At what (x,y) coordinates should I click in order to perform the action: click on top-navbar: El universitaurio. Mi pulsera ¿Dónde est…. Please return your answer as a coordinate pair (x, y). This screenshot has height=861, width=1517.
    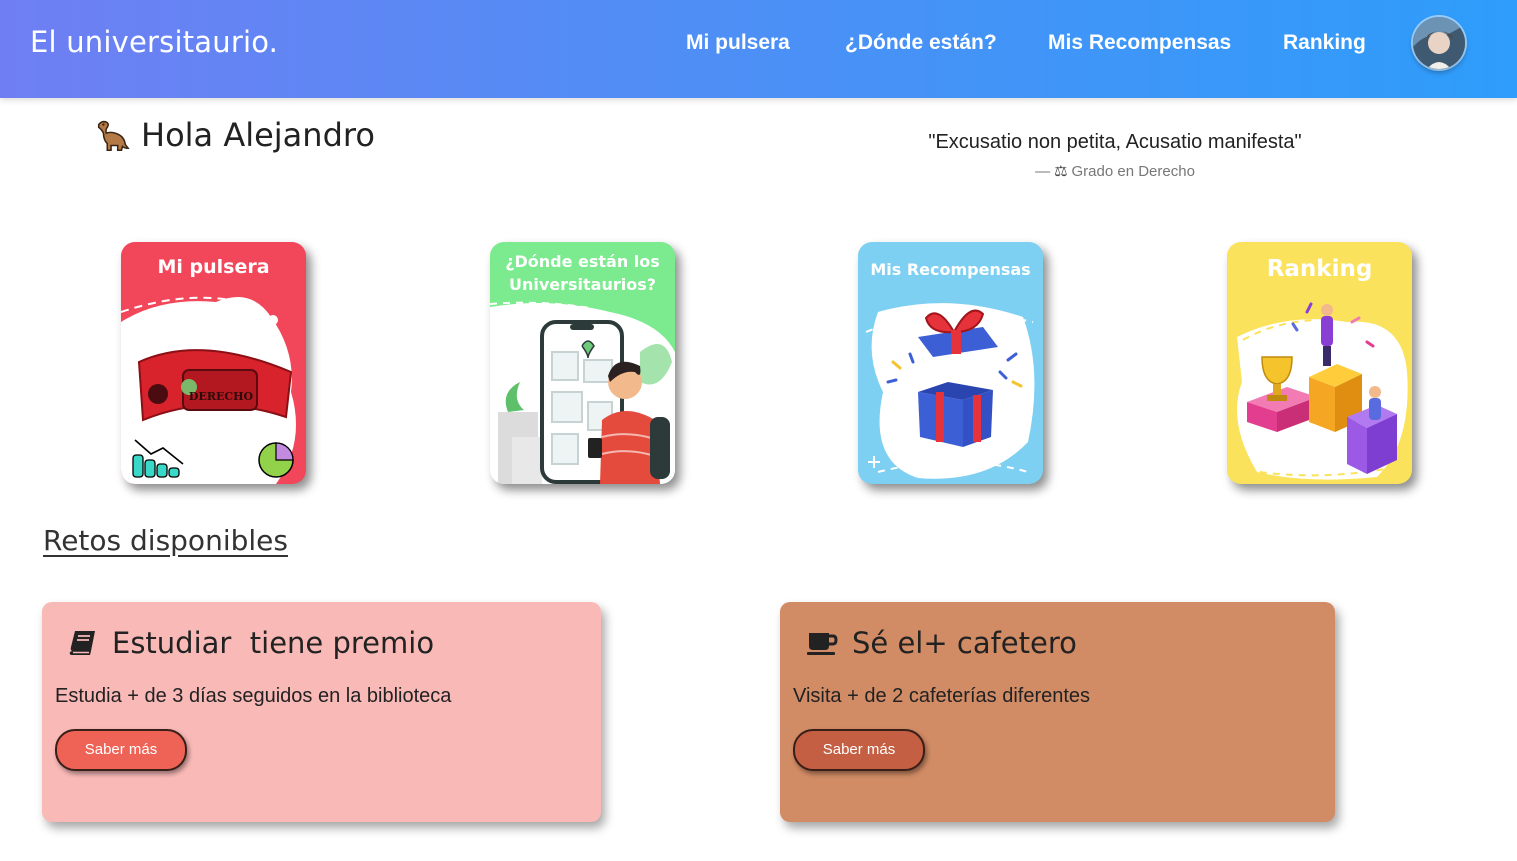
    Looking at the image, I should click on (758, 49).